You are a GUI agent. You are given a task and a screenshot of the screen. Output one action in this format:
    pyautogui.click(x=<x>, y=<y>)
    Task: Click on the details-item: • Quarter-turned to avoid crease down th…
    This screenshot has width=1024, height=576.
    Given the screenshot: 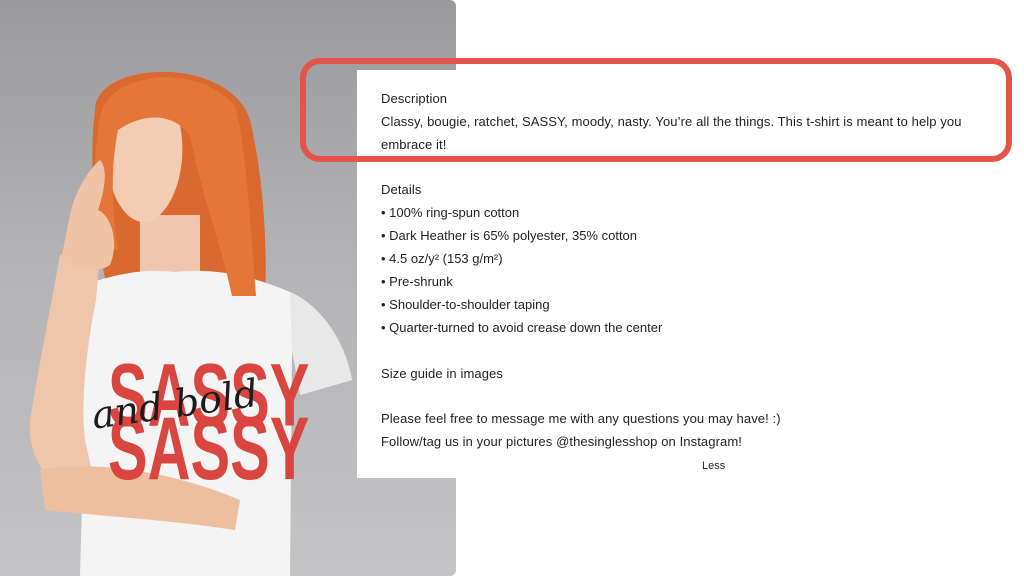 What is the action you would take?
    pyautogui.click(x=522, y=327)
    